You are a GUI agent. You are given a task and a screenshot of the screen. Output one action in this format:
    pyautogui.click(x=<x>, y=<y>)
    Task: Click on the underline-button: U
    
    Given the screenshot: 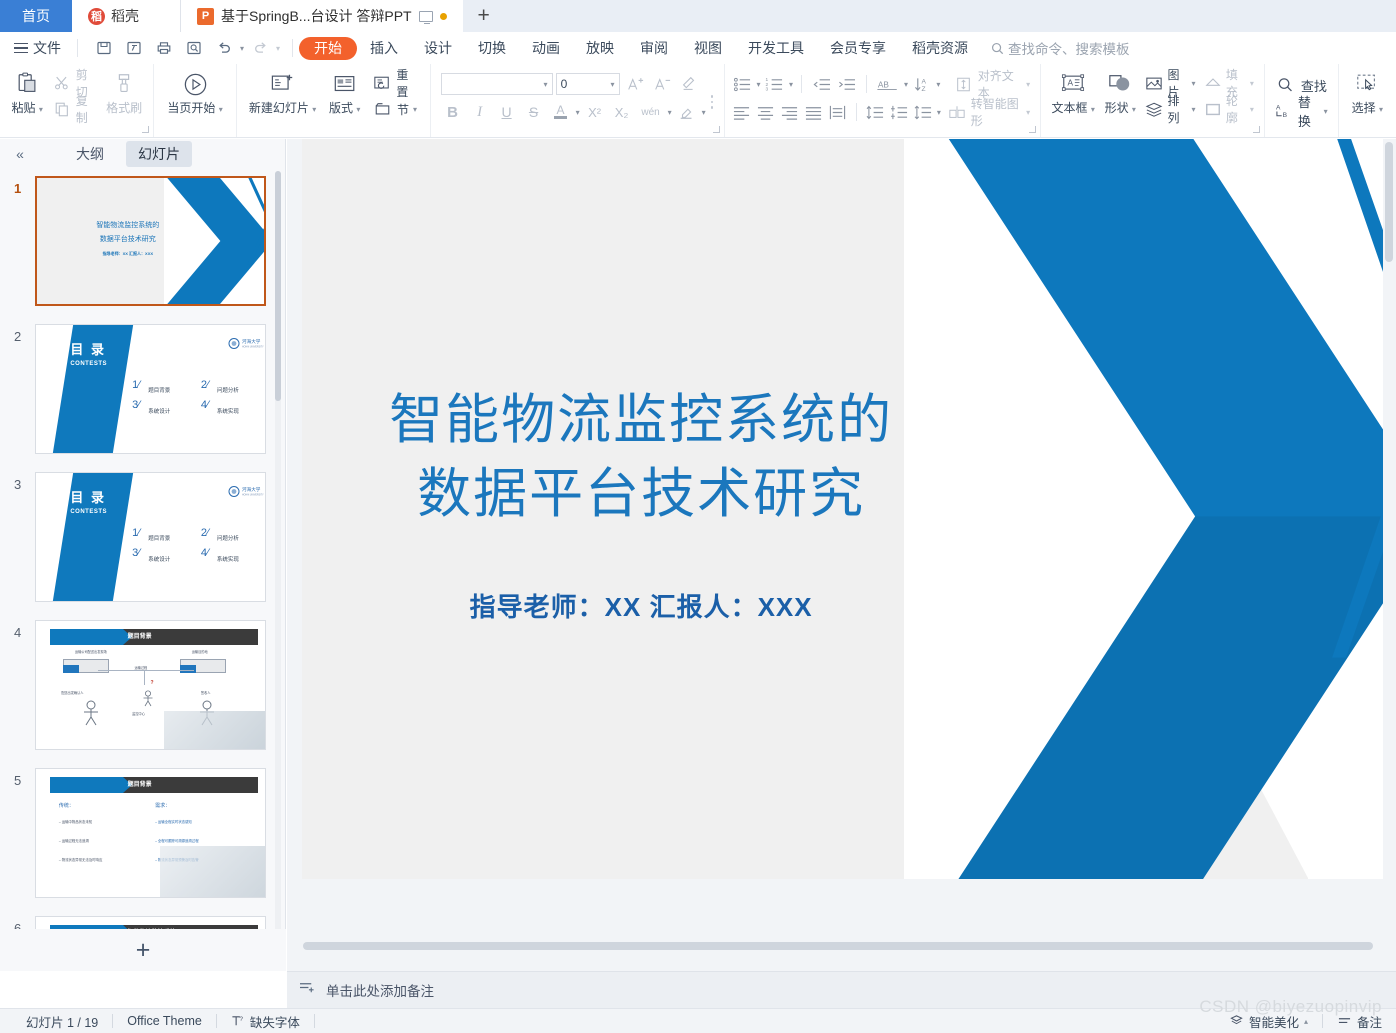 What is the action you would take?
    pyautogui.click(x=507, y=112)
    